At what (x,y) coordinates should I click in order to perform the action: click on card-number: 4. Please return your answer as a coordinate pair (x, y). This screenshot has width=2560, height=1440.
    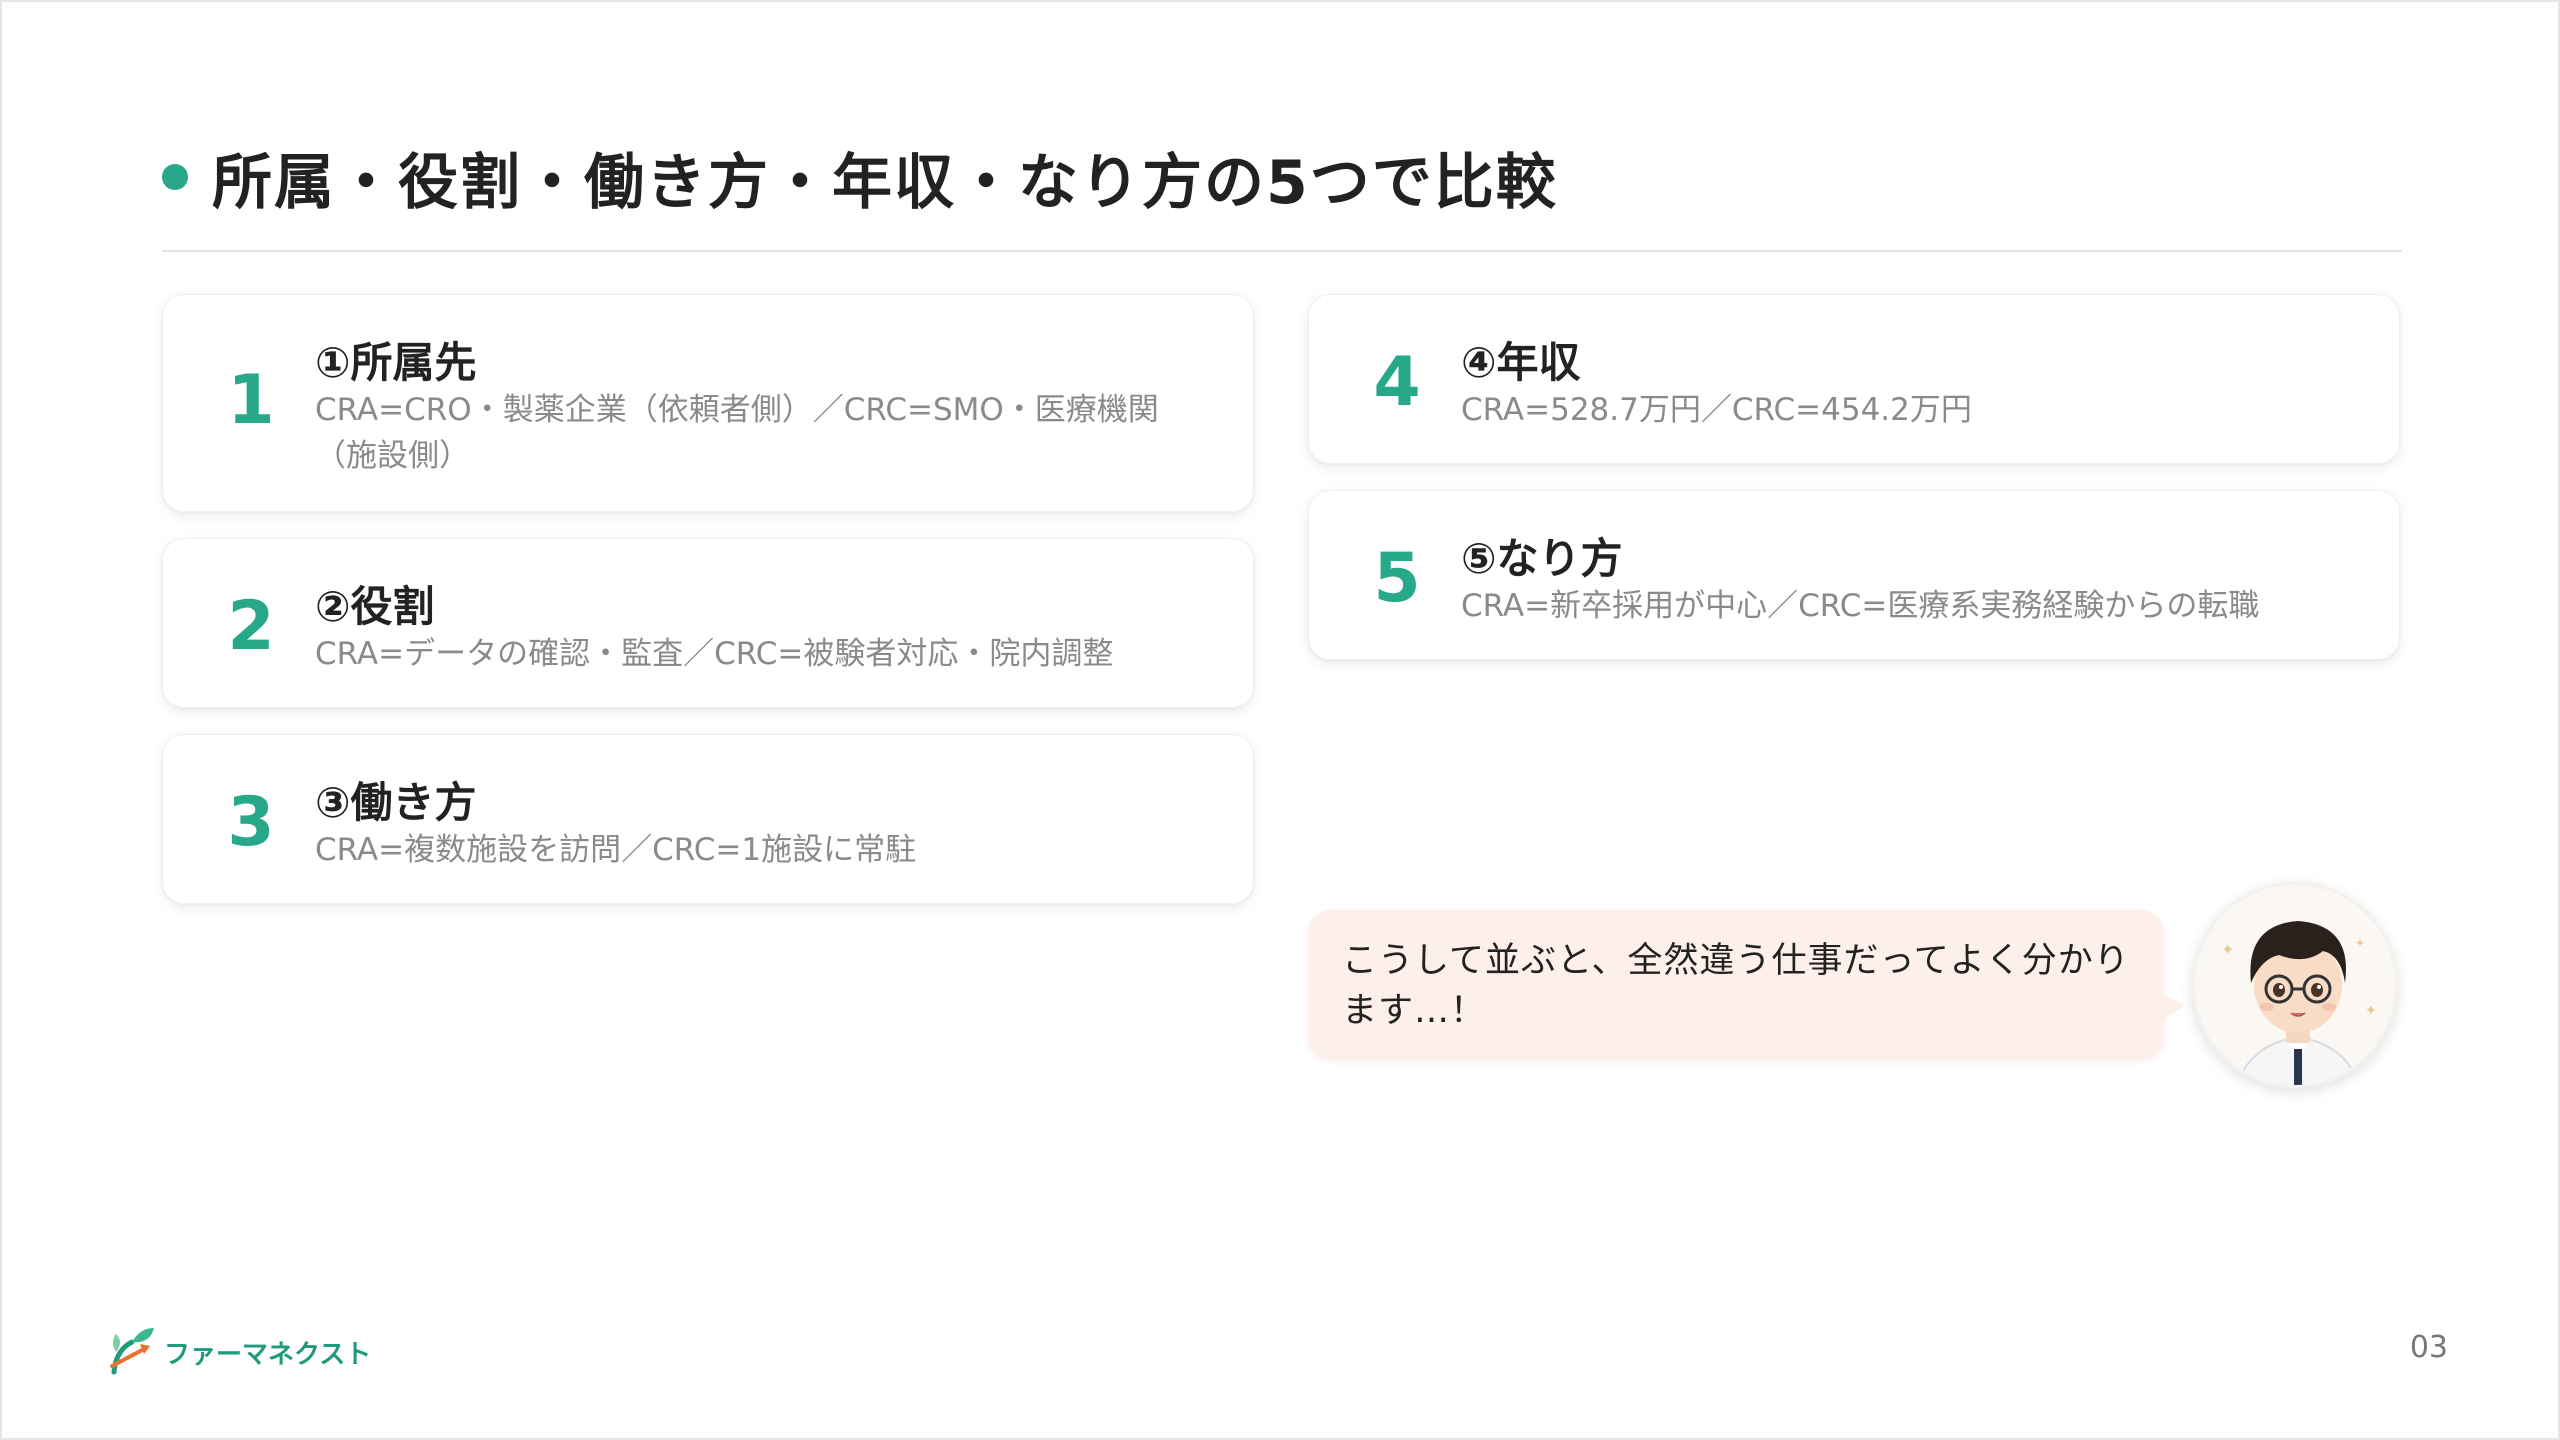
    Looking at the image, I should click on (1397, 382).